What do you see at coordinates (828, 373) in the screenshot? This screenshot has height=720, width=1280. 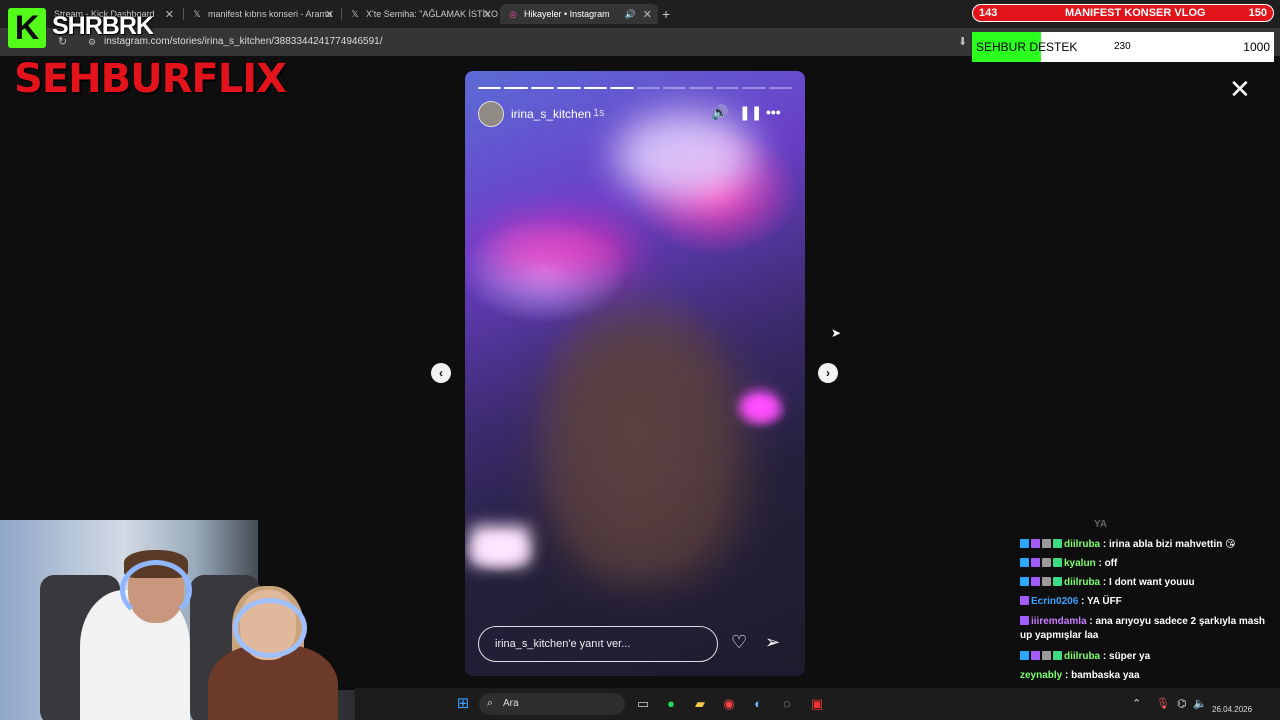 I see `next-story-button: ›` at bounding box center [828, 373].